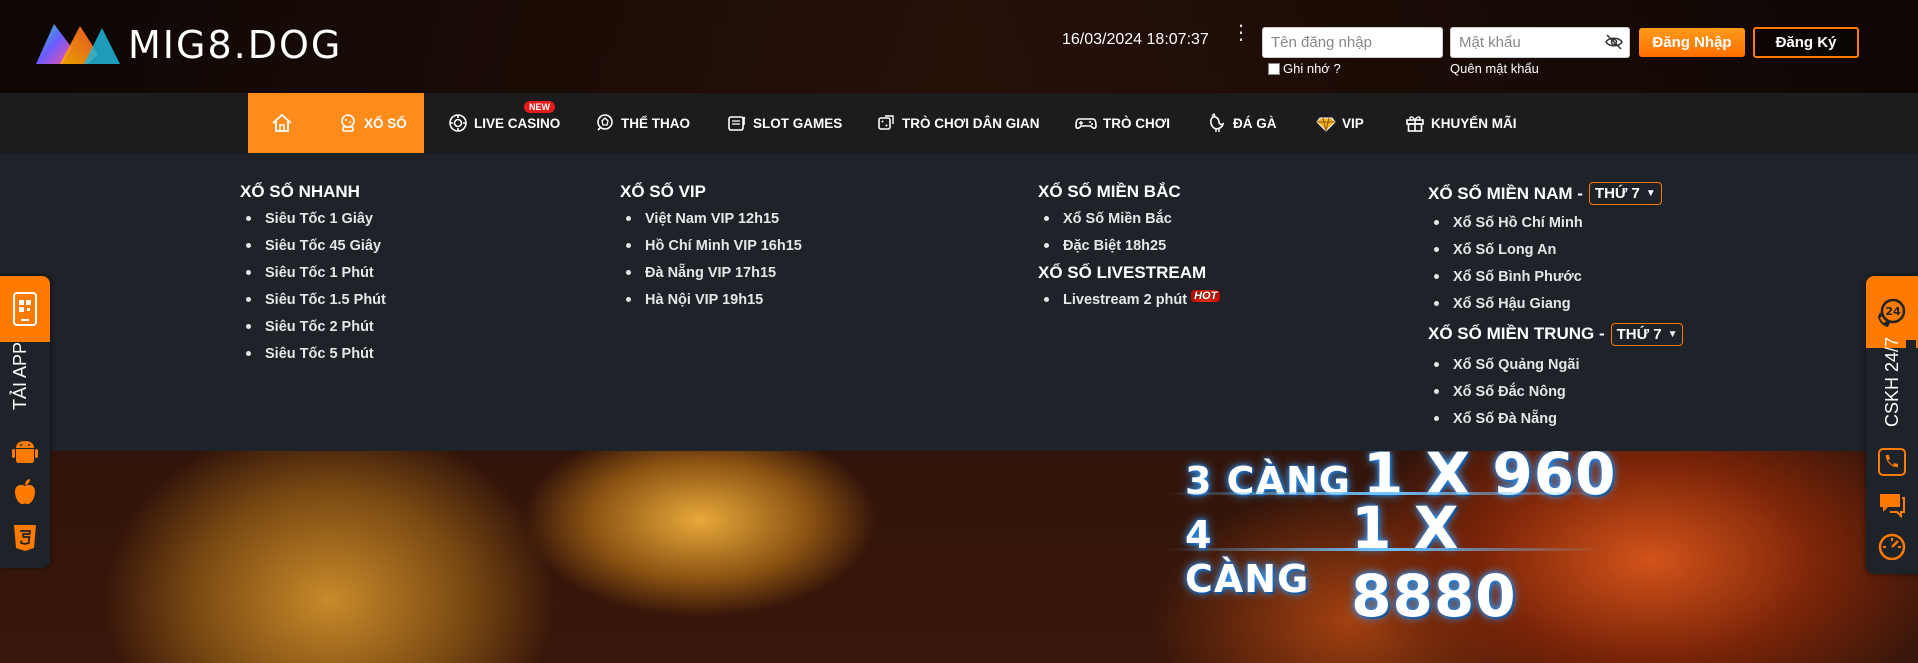 This screenshot has width=1918, height=663. I want to click on nav-item-khuyen-mai: KHUYẾN MÃI, so click(1461, 123).